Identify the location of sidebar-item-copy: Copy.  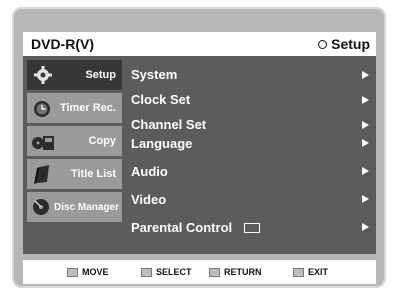
(74, 141).